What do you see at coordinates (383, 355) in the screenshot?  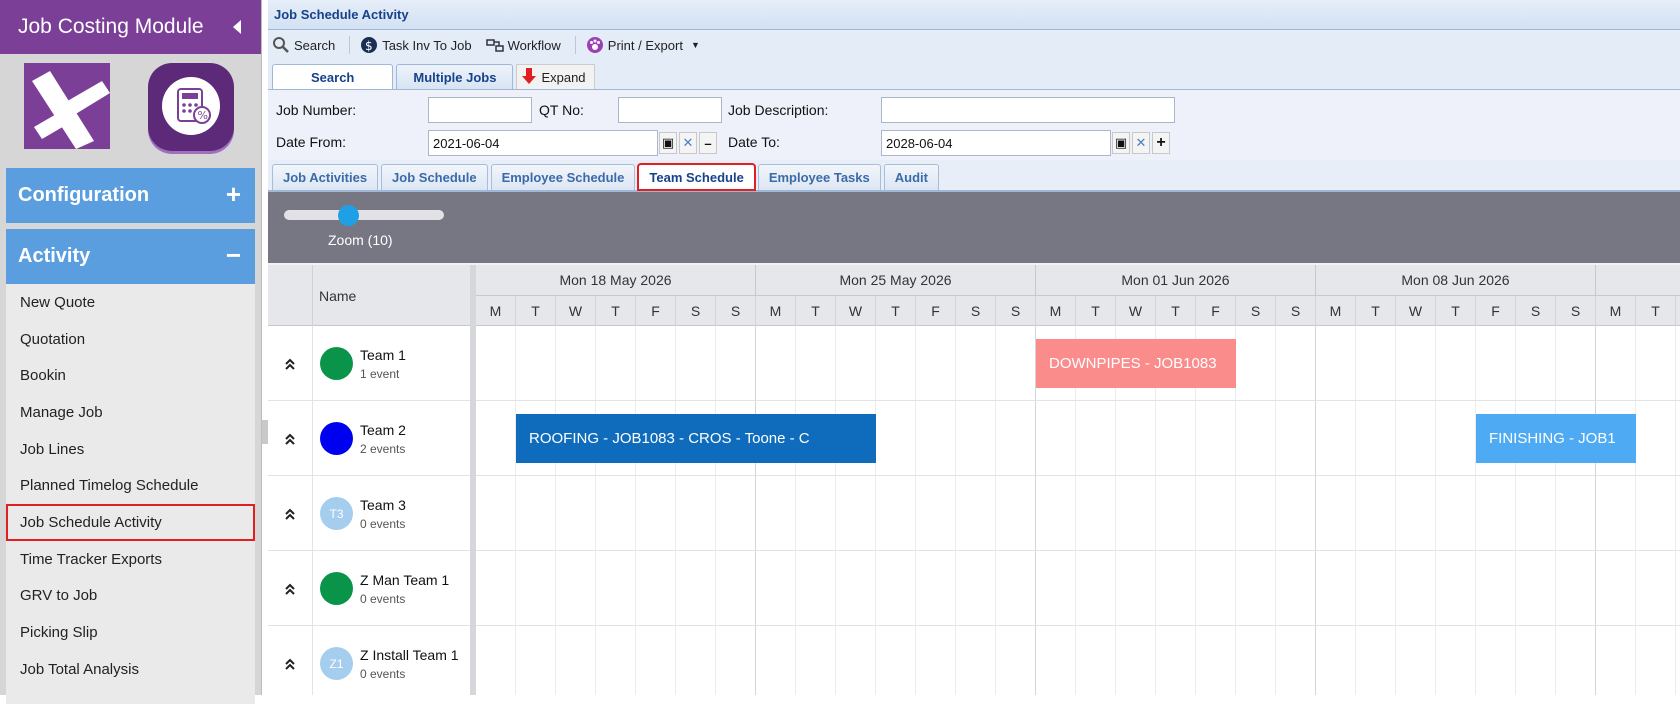 I see `team-name: Team 1` at bounding box center [383, 355].